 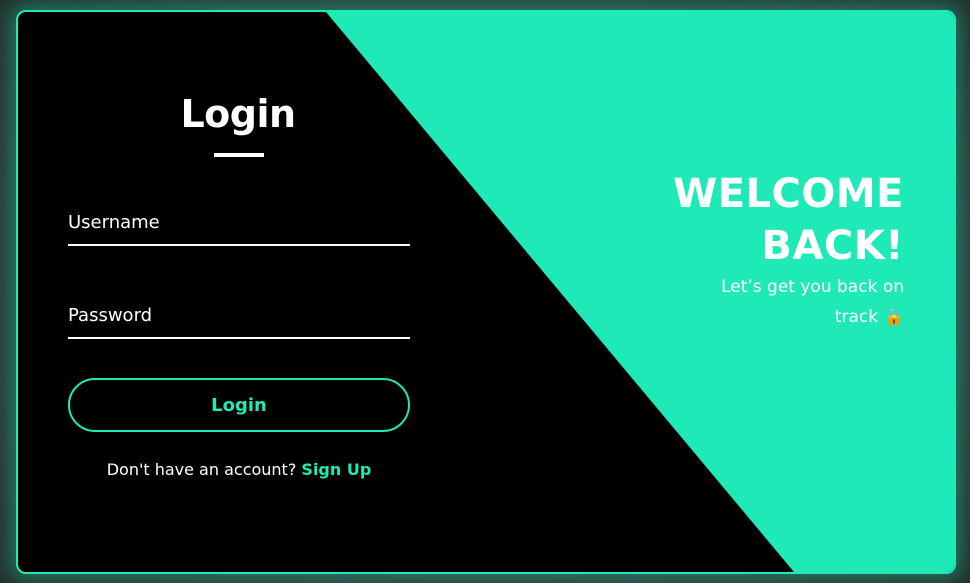 I want to click on password-input, so click(x=239, y=315).